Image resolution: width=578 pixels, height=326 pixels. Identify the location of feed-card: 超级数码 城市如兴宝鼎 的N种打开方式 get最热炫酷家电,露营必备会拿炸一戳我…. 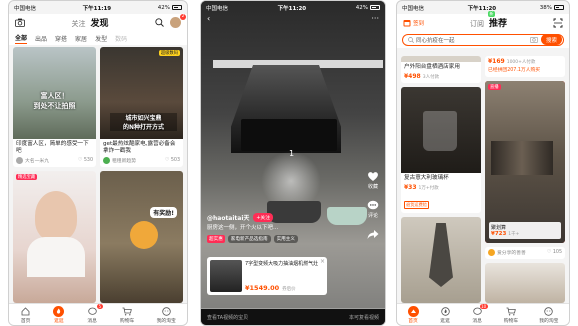
(141, 107).